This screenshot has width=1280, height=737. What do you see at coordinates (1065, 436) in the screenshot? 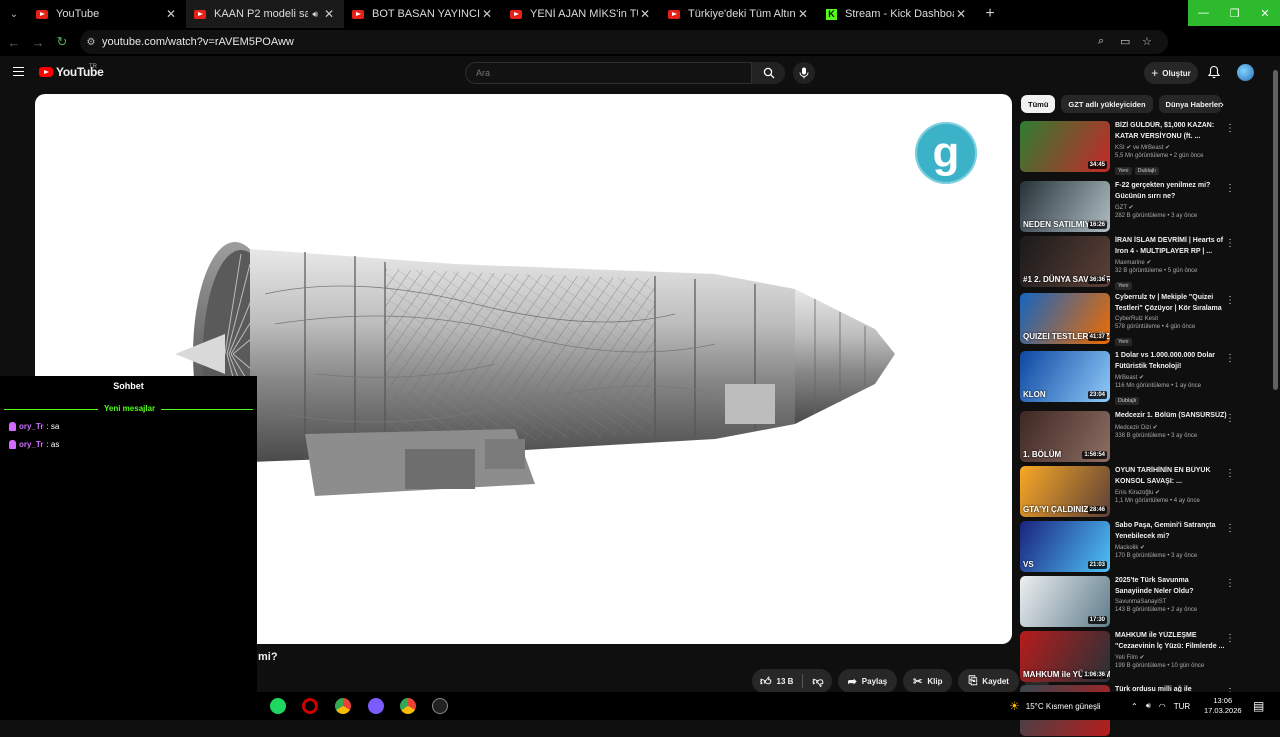
I see `video-thumbnail: 1. BÖLÜM 1:56:54` at bounding box center [1065, 436].